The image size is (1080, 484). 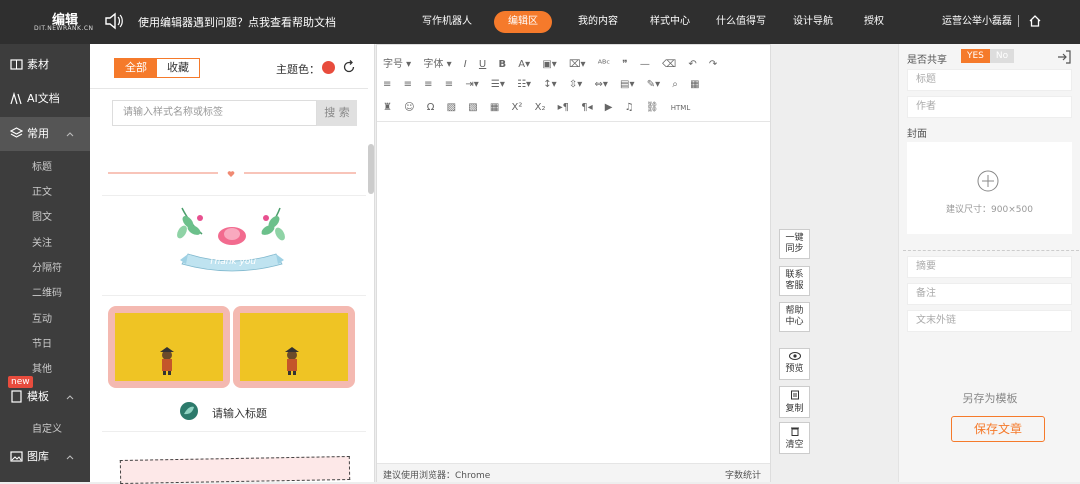 I want to click on line-height-icon: ↕▾, so click(x=549, y=84).